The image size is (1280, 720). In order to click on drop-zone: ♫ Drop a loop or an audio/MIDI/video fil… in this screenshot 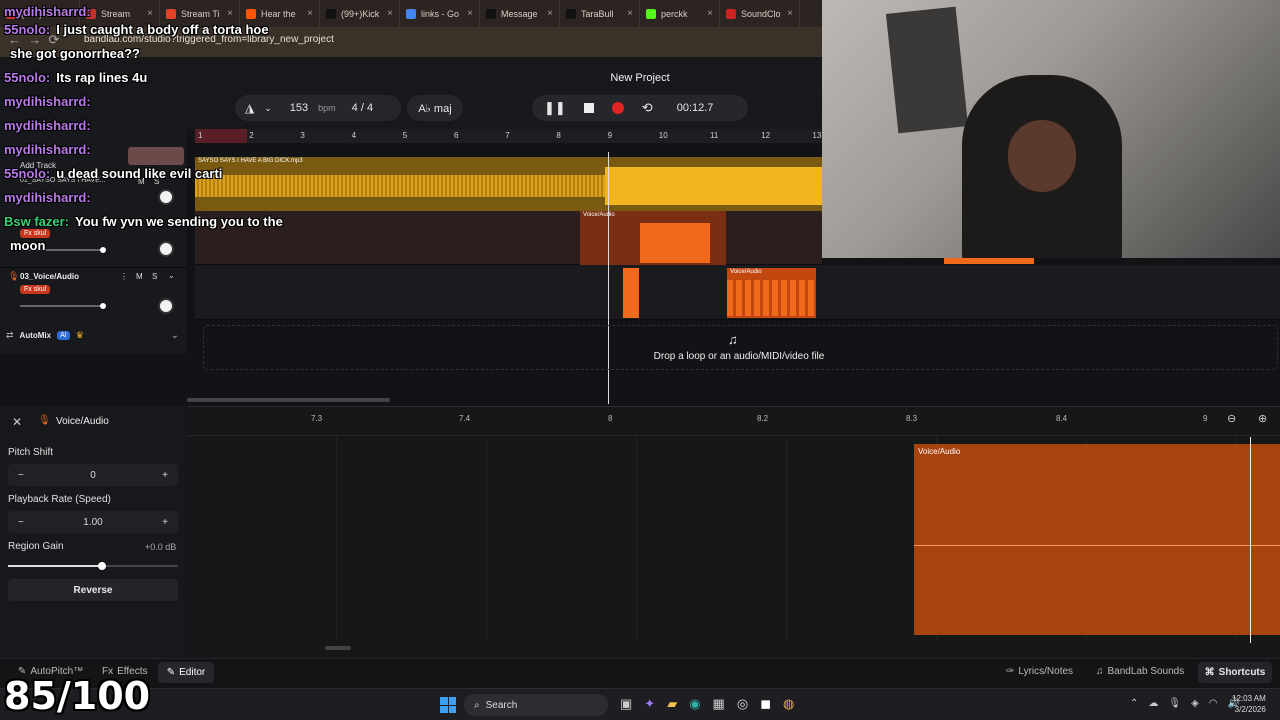, I will do `click(740, 347)`.